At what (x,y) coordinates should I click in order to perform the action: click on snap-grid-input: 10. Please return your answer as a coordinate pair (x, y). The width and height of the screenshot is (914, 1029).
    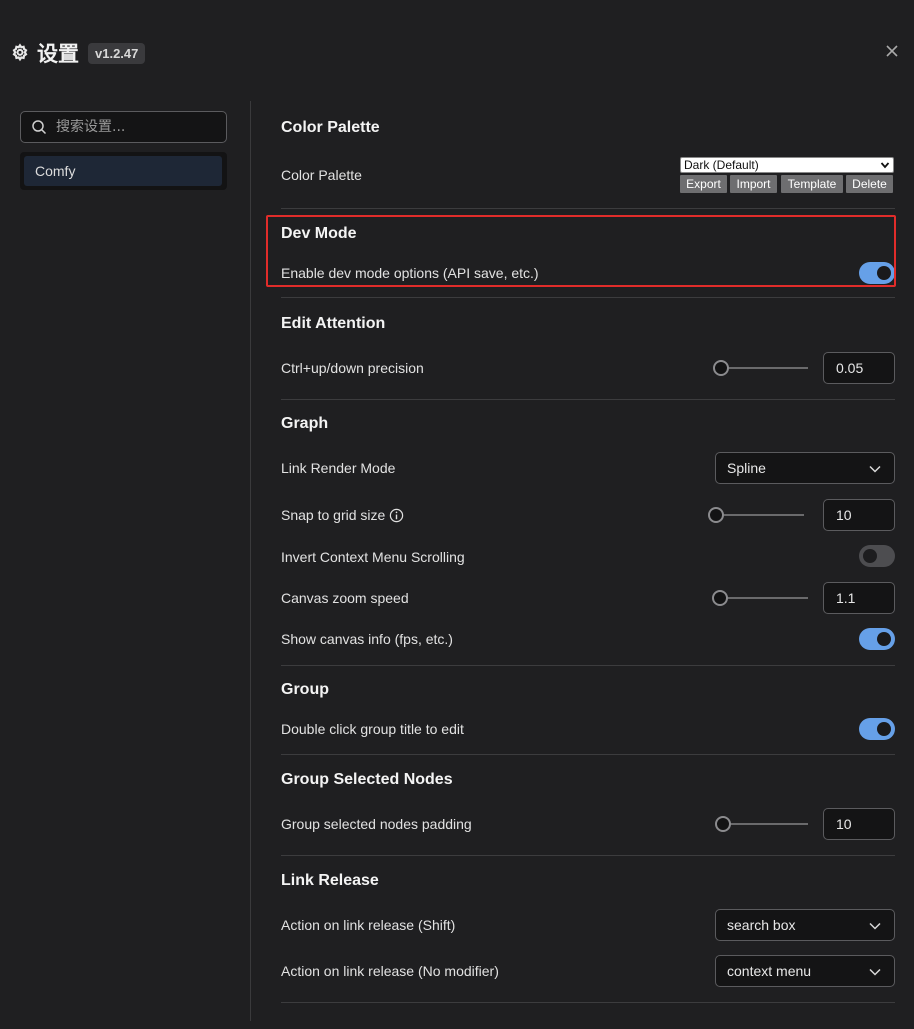
    Looking at the image, I should click on (859, 515).